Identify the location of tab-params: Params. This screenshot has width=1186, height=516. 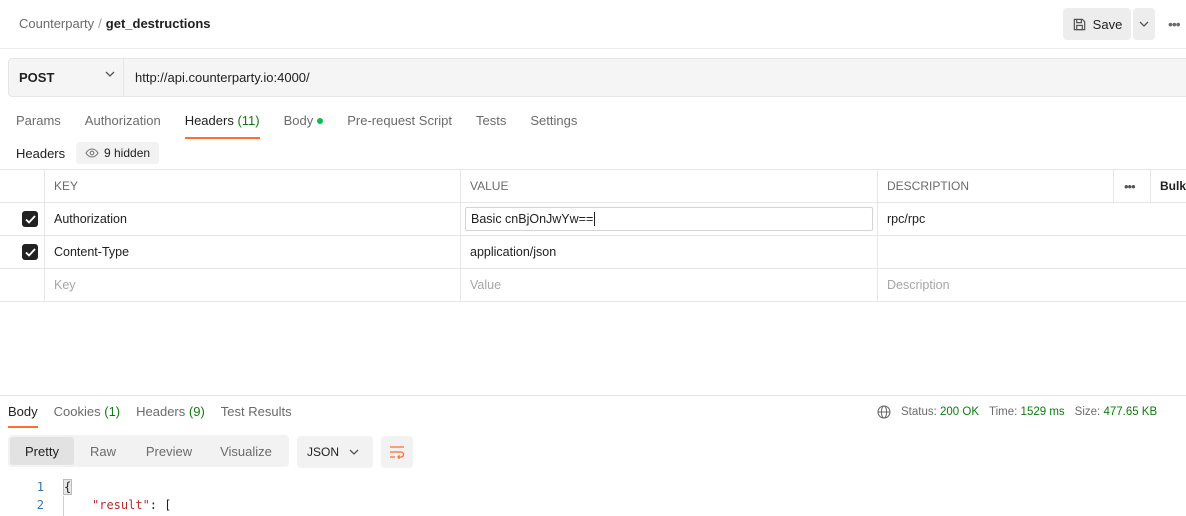
(38, 126).